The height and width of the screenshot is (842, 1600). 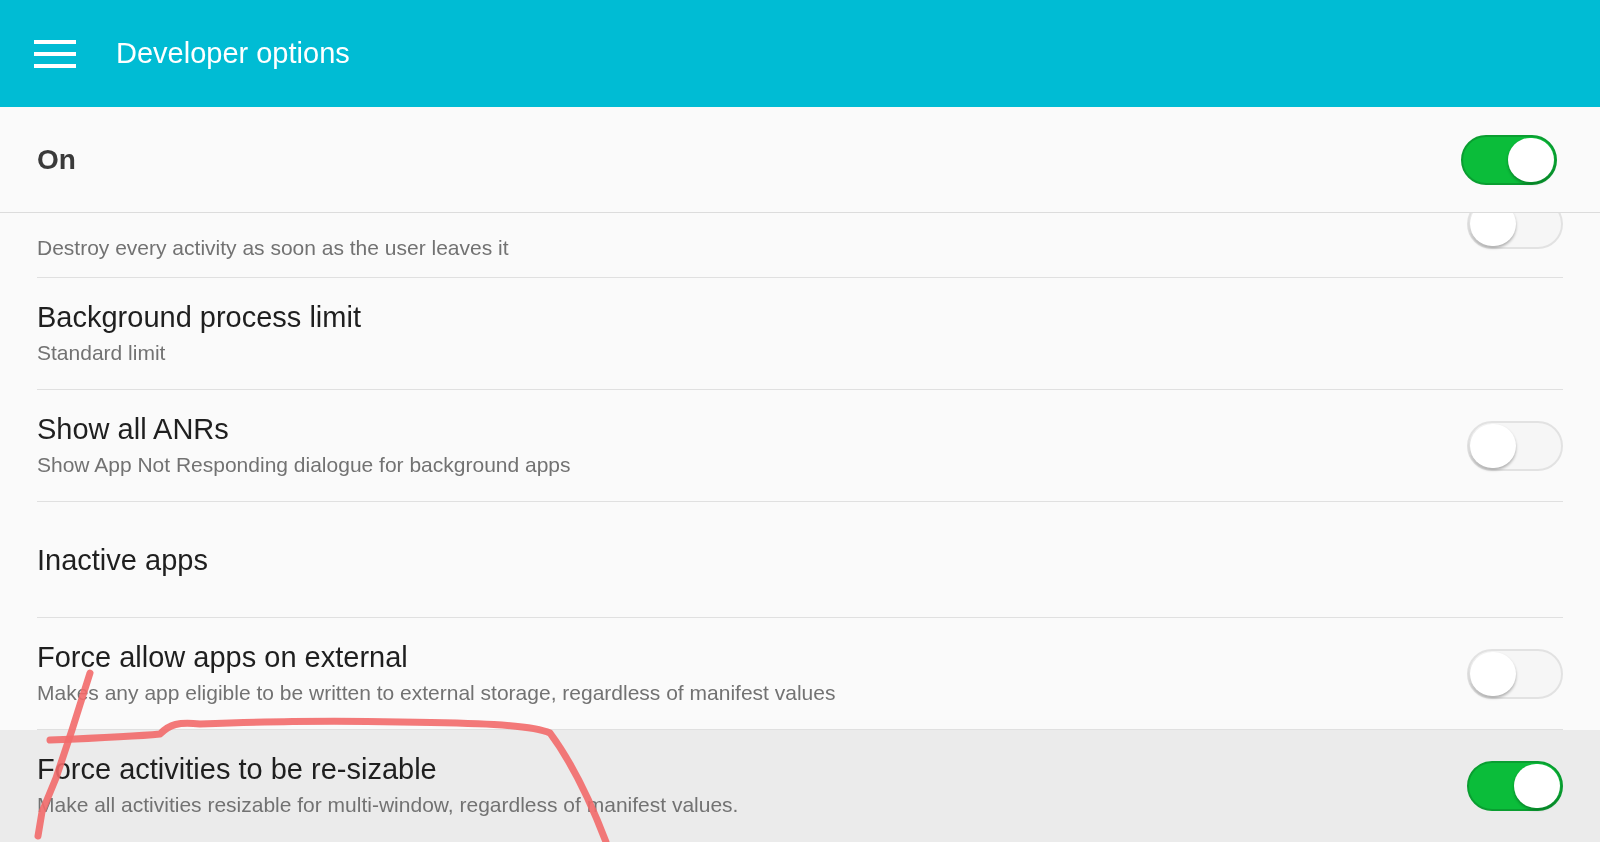 I want to click on setting-title: Show all ANRs, so click(x=133, y=429).